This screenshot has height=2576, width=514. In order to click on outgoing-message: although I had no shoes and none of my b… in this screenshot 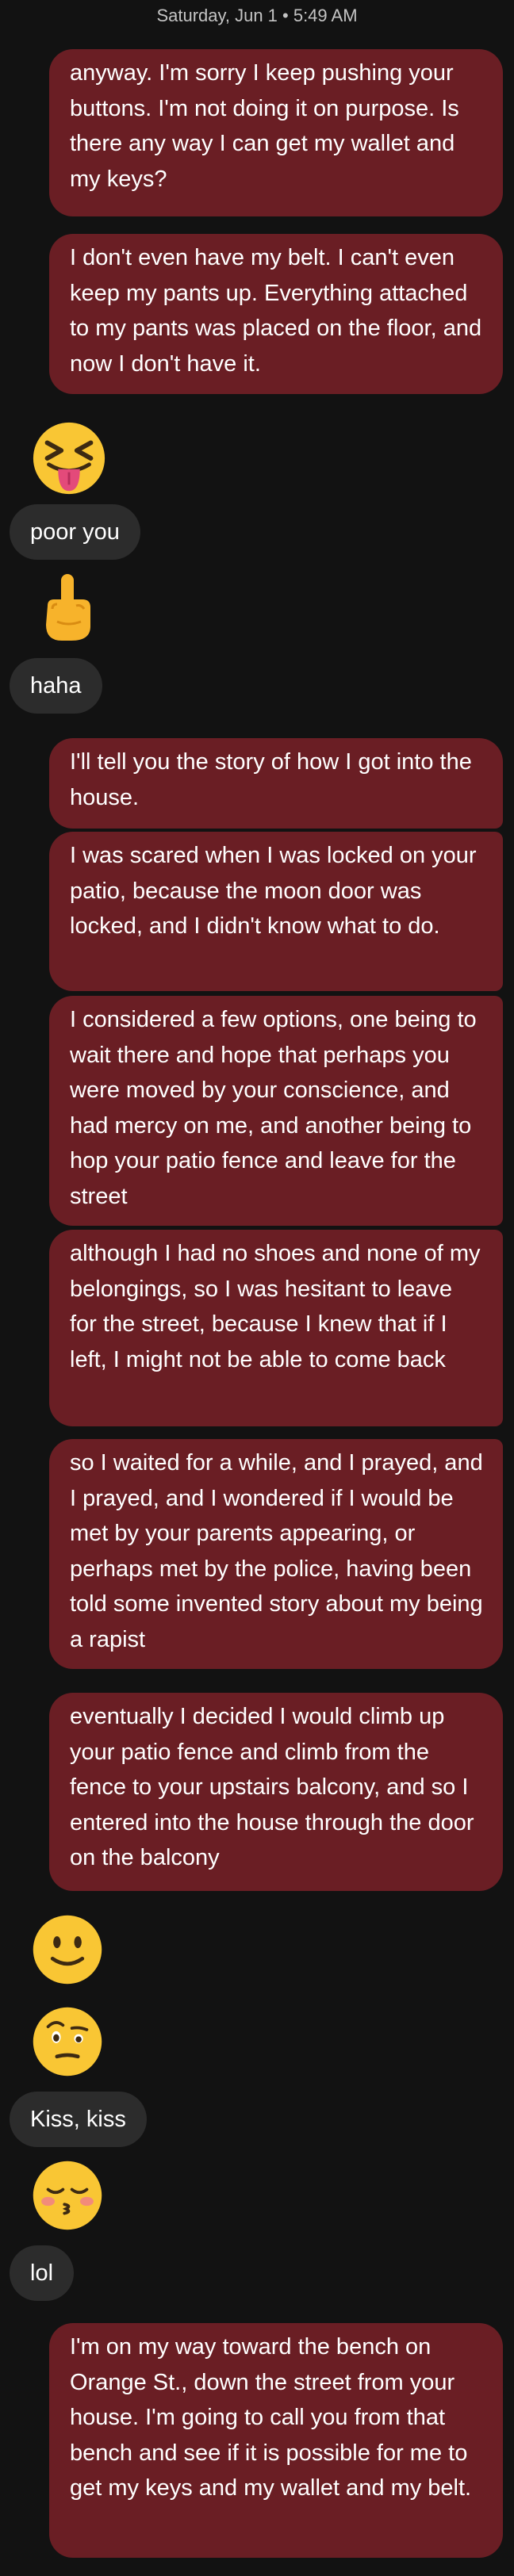, I will do `click(276, 1328)`.